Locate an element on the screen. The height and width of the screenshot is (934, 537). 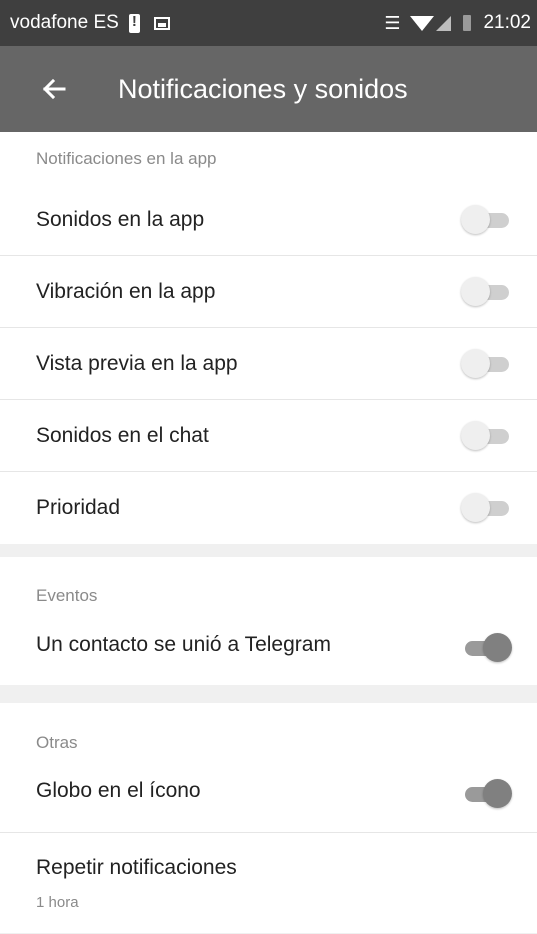
clock: 21:02 is located at coordinates (507, 22).